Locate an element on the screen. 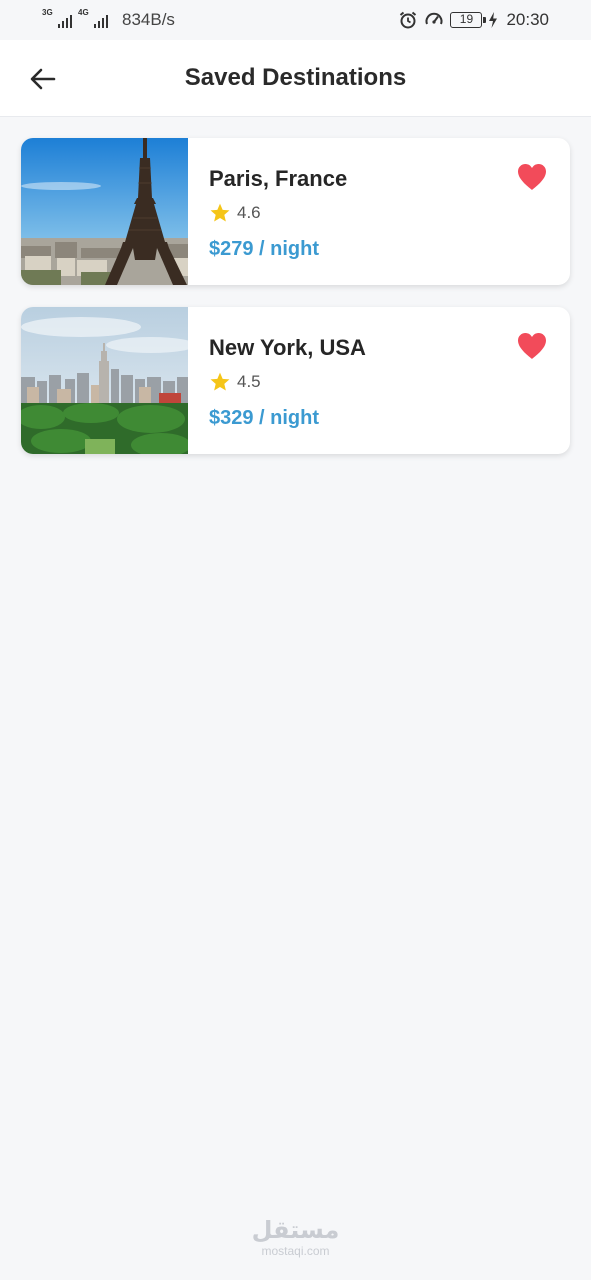 The image size is (591, 1280). clock: 20:30 is located at coordinates (527, 19).